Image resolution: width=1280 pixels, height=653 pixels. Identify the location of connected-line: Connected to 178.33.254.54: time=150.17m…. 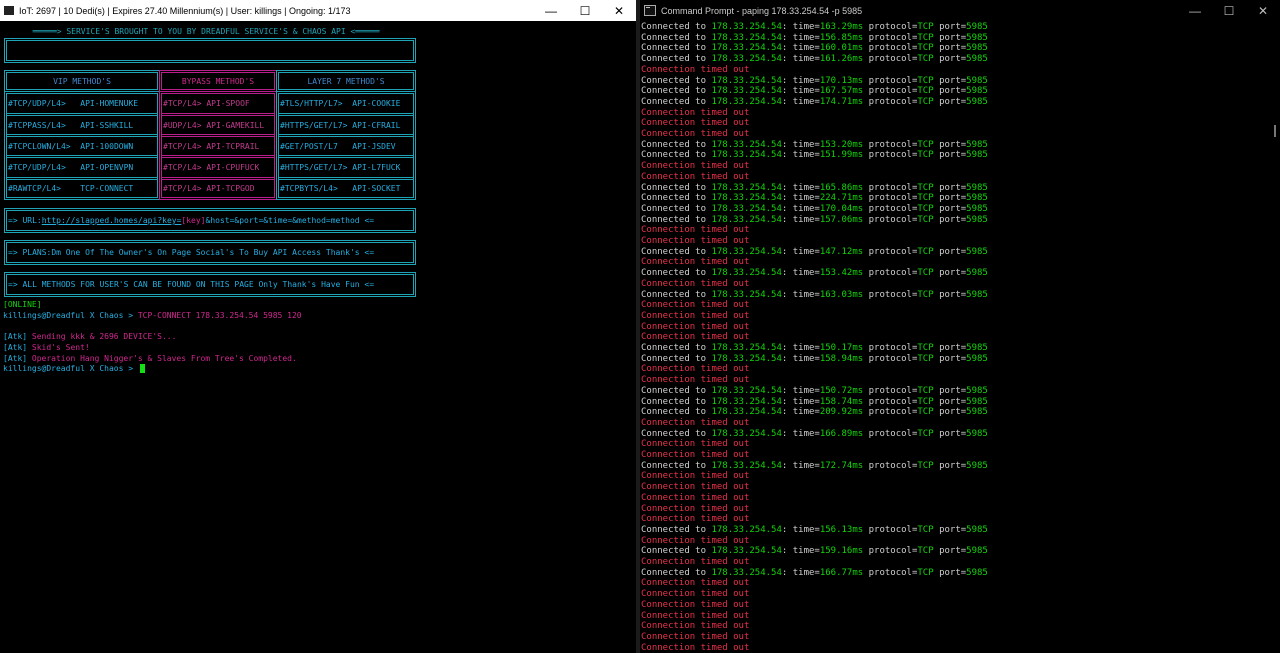
(814, 348).